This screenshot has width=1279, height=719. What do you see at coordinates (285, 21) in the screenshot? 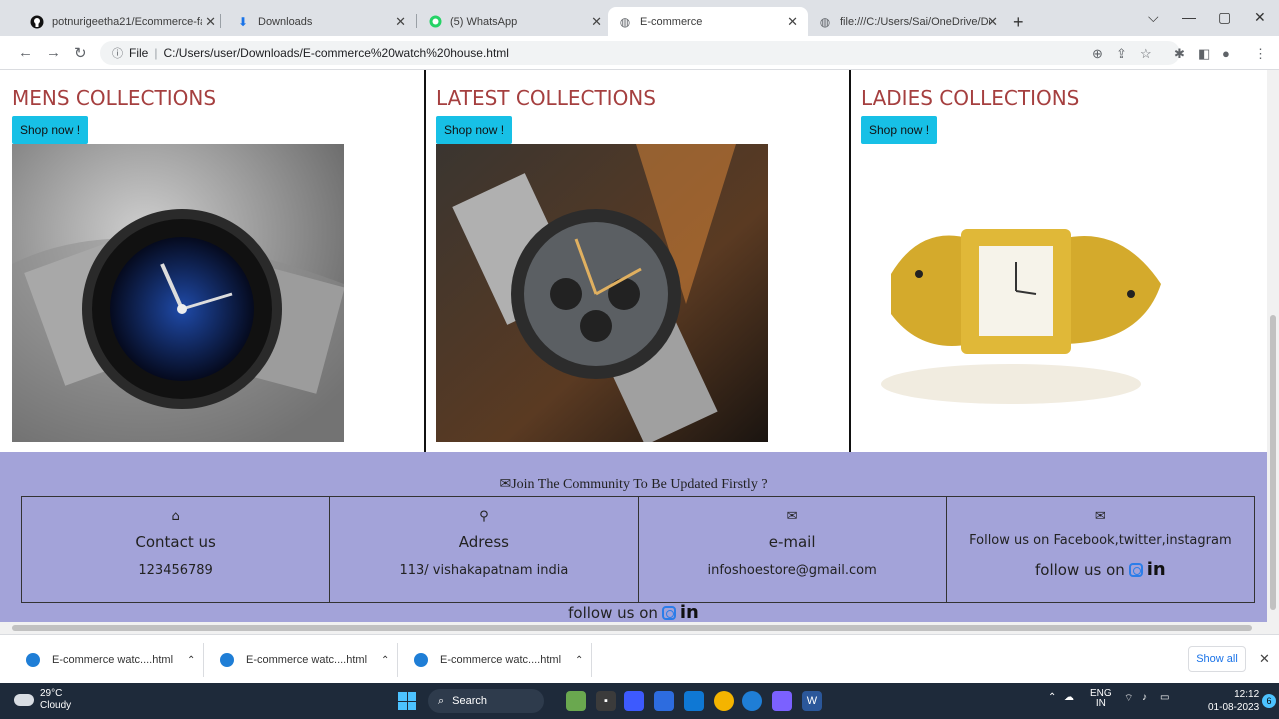
I see `tab-title: Downloads` at bounding box center [285, 21].